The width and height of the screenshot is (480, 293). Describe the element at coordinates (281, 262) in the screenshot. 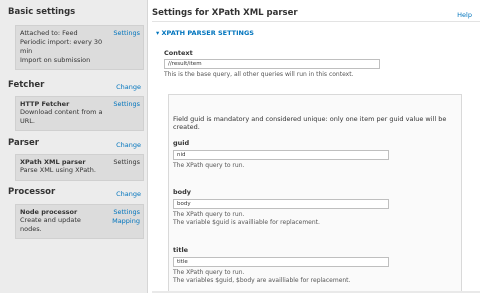

I see `title-input` at that location.